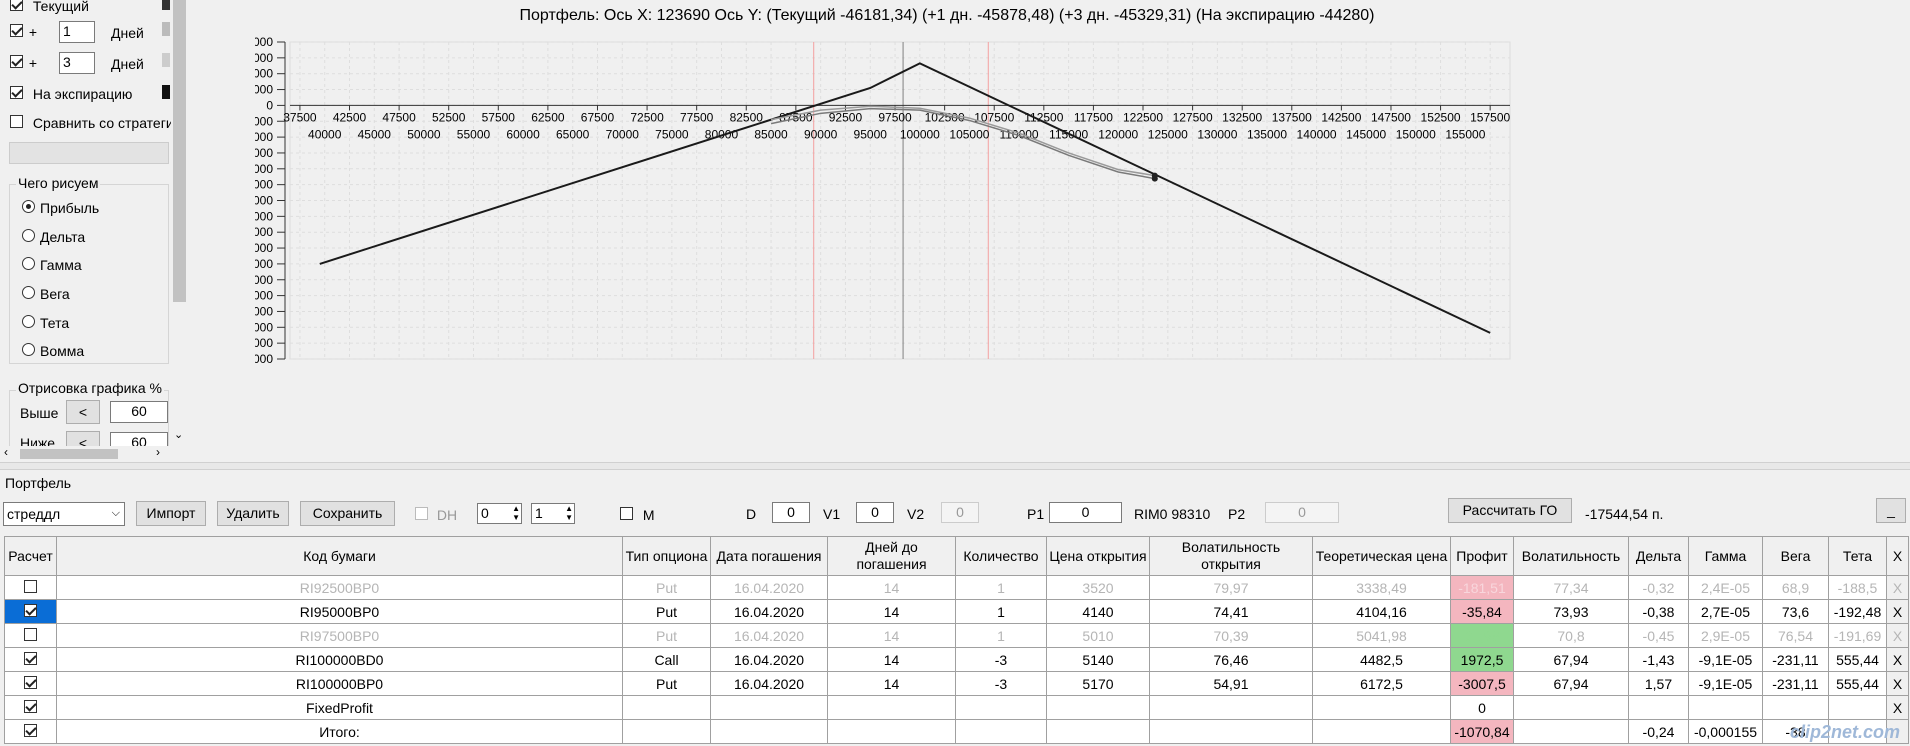 This screenshot has height=746, width=1910. Describe the element at coordinates (1231, 556) in the screenshot. I see `column-header: Волатильность открытия` at that location.